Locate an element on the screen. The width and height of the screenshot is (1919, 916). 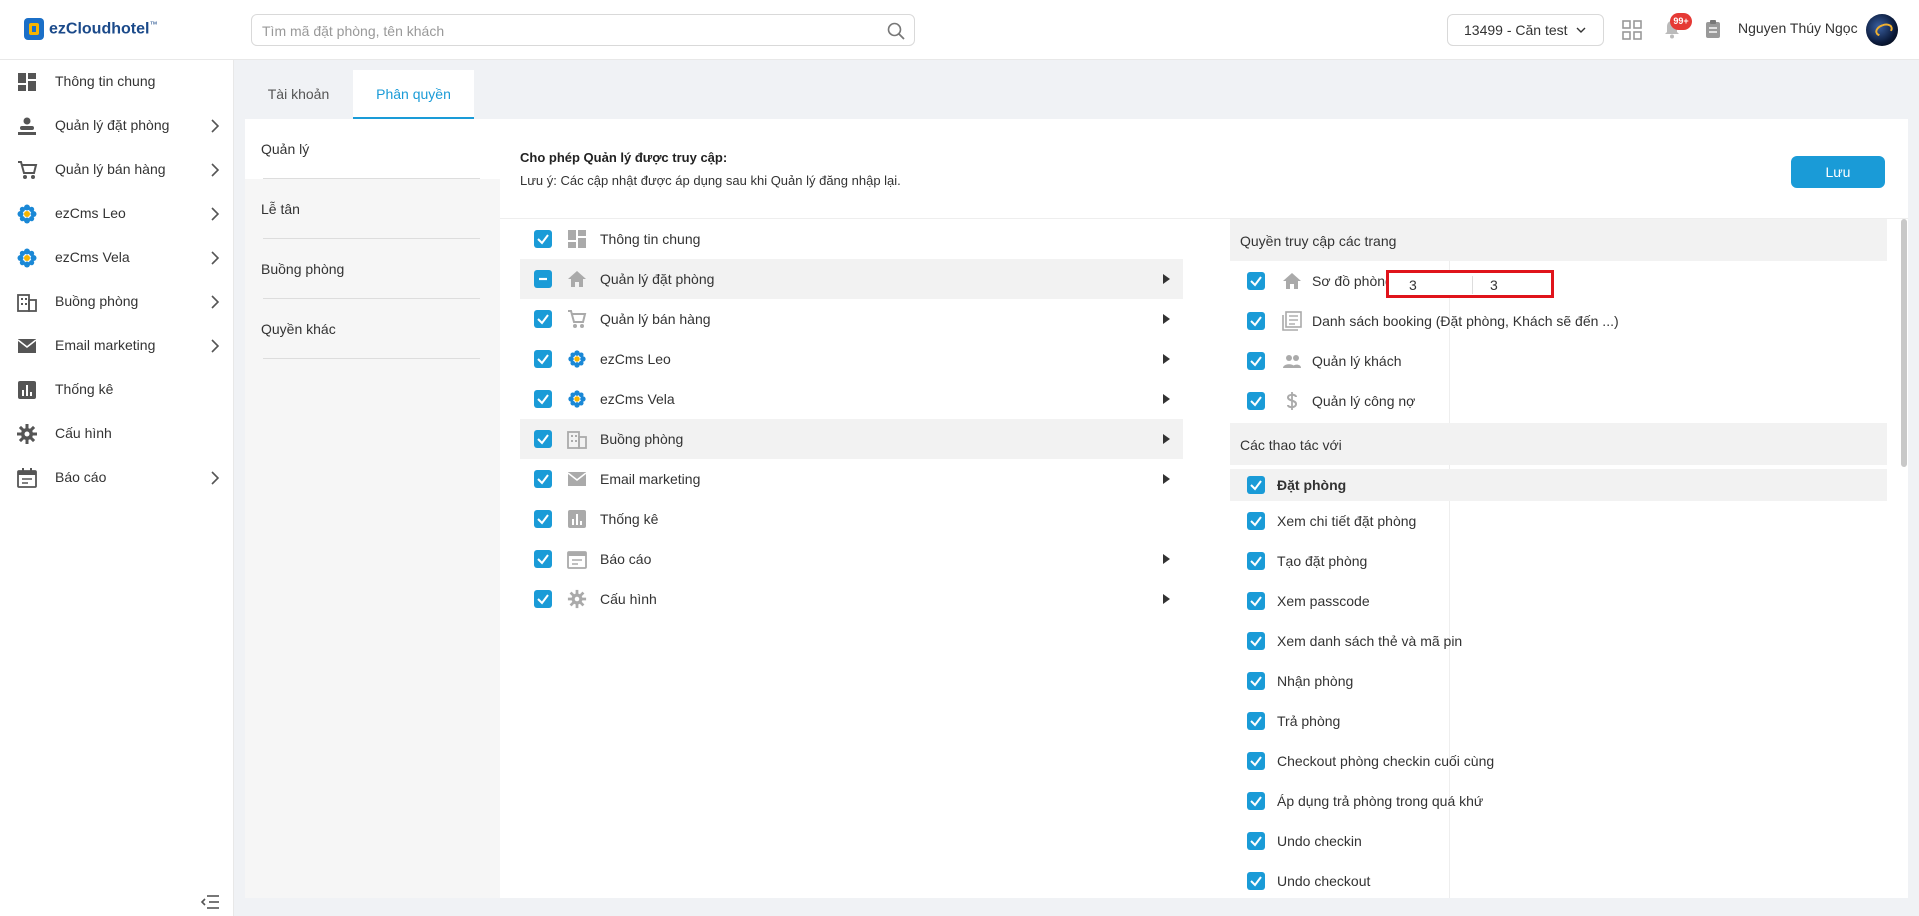
sidebar-item-ezcms-leo: ezCms Leo is located at coordinates (117, 214).